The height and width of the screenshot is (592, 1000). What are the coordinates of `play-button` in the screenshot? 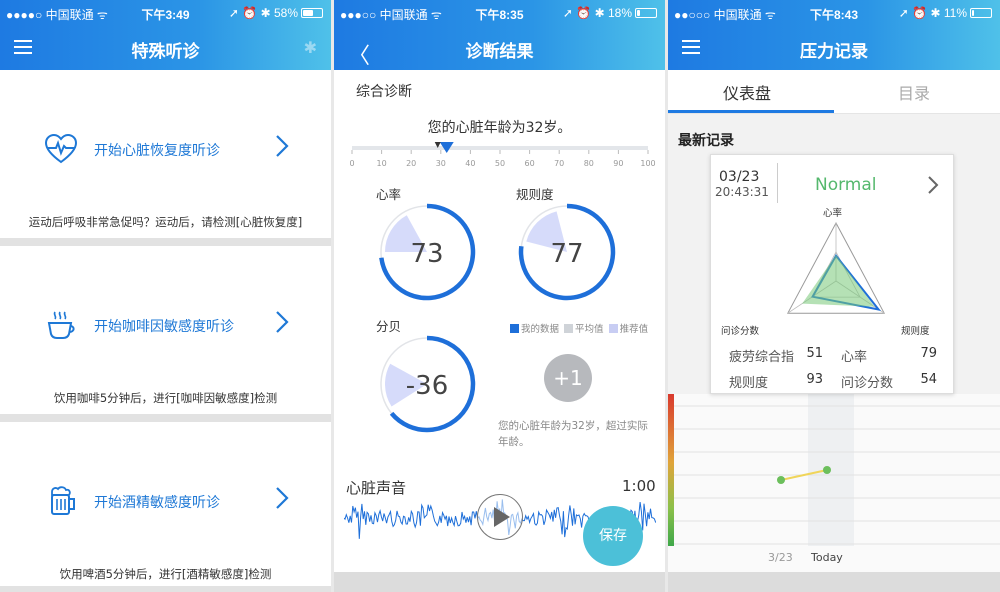 It's located at (500, 517).